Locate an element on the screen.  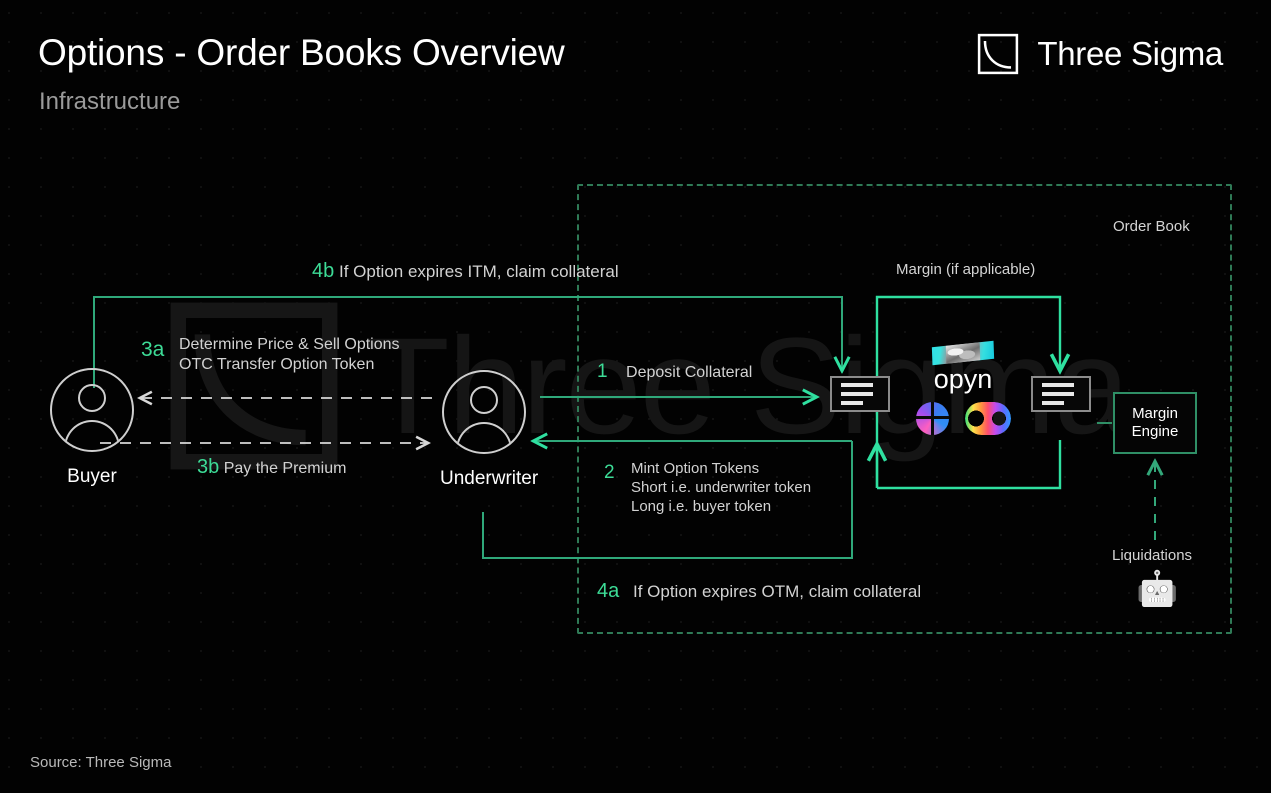
step-label-3b: 3b Pay the Premium is located at coordinates (271, 467).